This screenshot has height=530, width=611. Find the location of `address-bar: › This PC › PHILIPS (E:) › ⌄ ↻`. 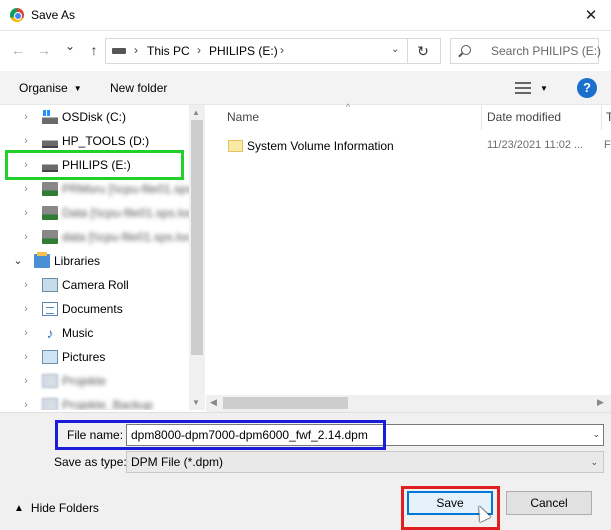

address-bar: › This PC › PHILIPS (E:) › ⌄ ↻ is located at coordinates (273, 51).